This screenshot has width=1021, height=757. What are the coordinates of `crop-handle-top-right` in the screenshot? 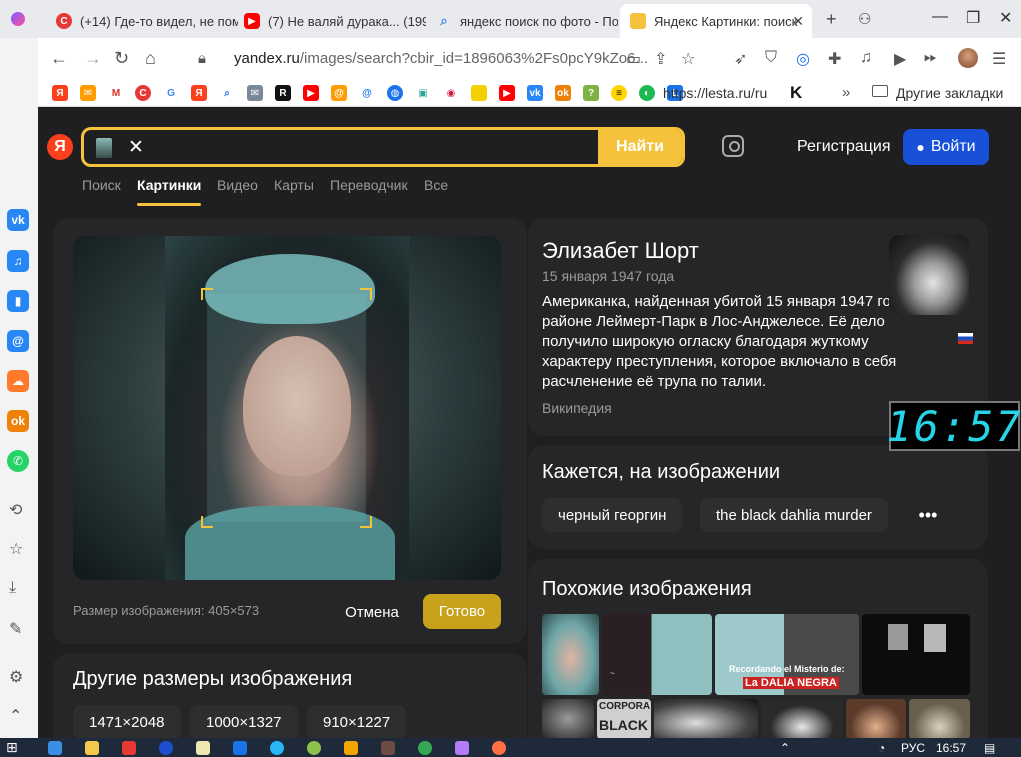 It's located at (366, 294).